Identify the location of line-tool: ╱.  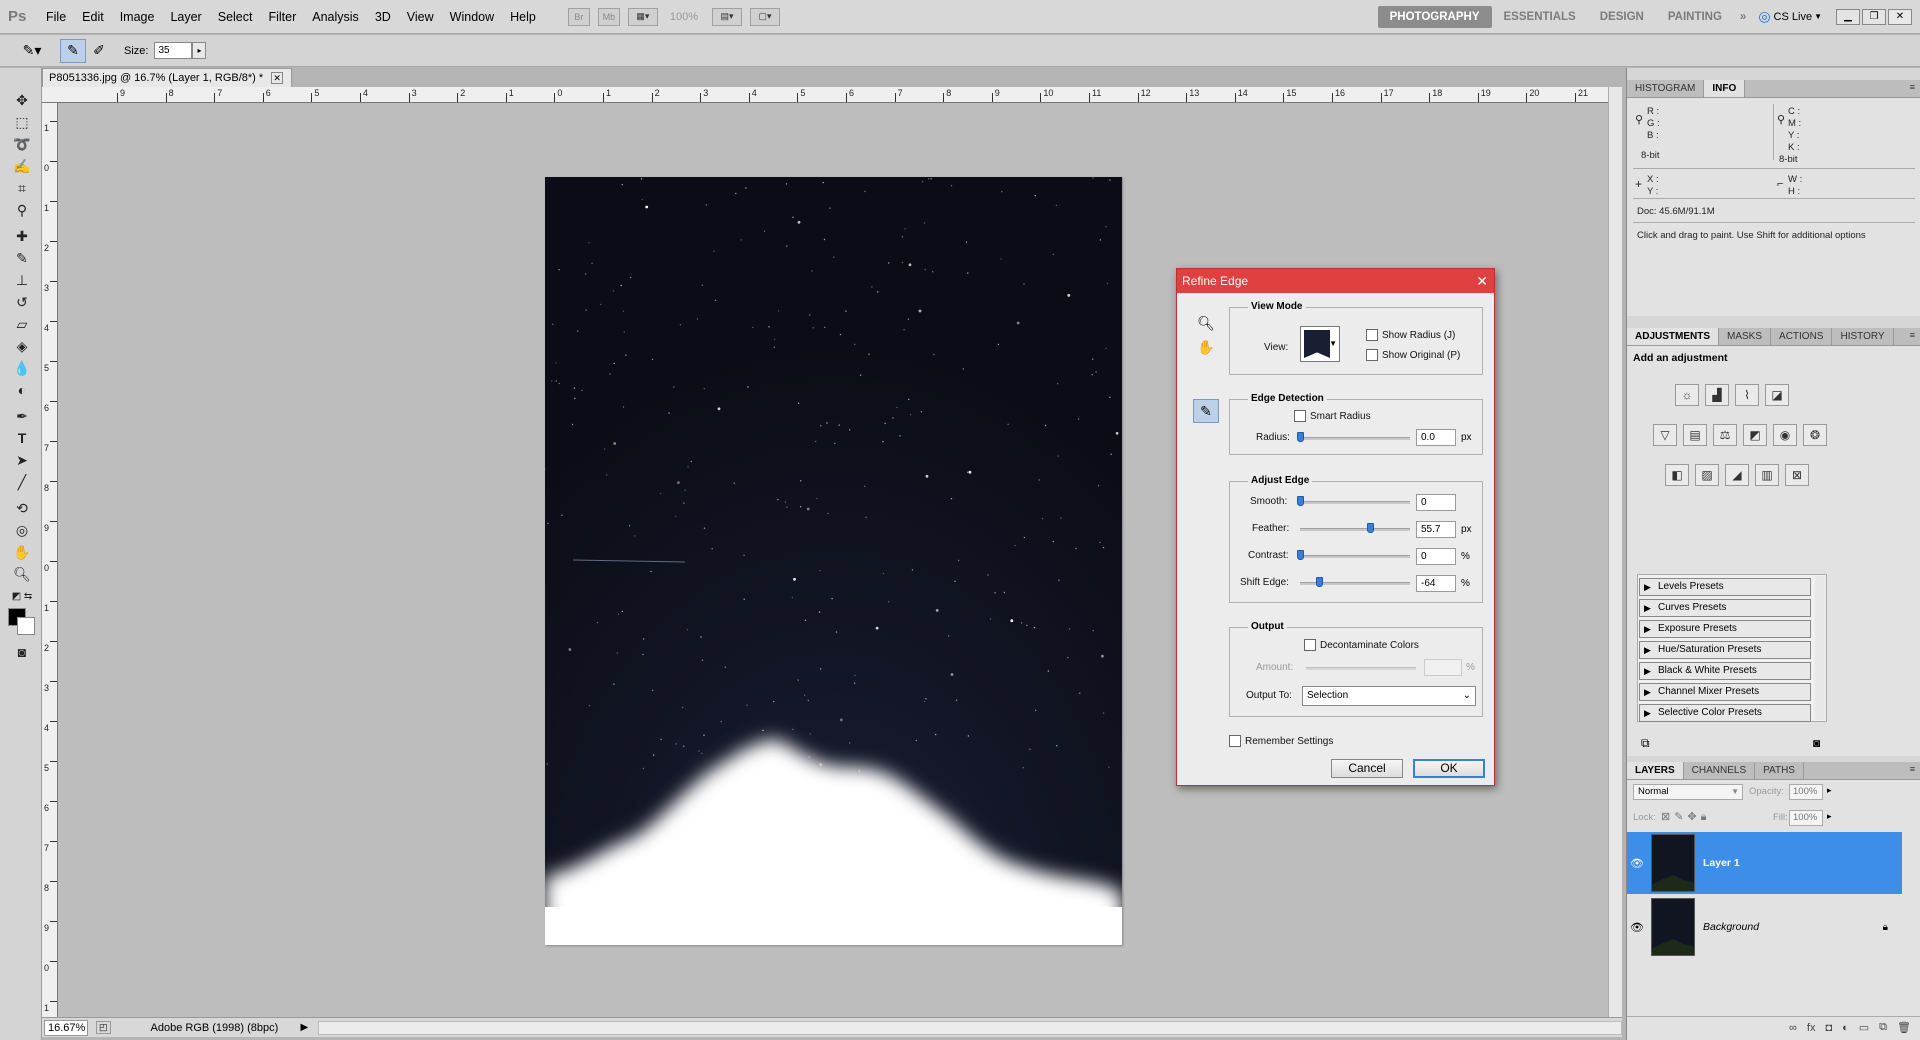
(22, 482).